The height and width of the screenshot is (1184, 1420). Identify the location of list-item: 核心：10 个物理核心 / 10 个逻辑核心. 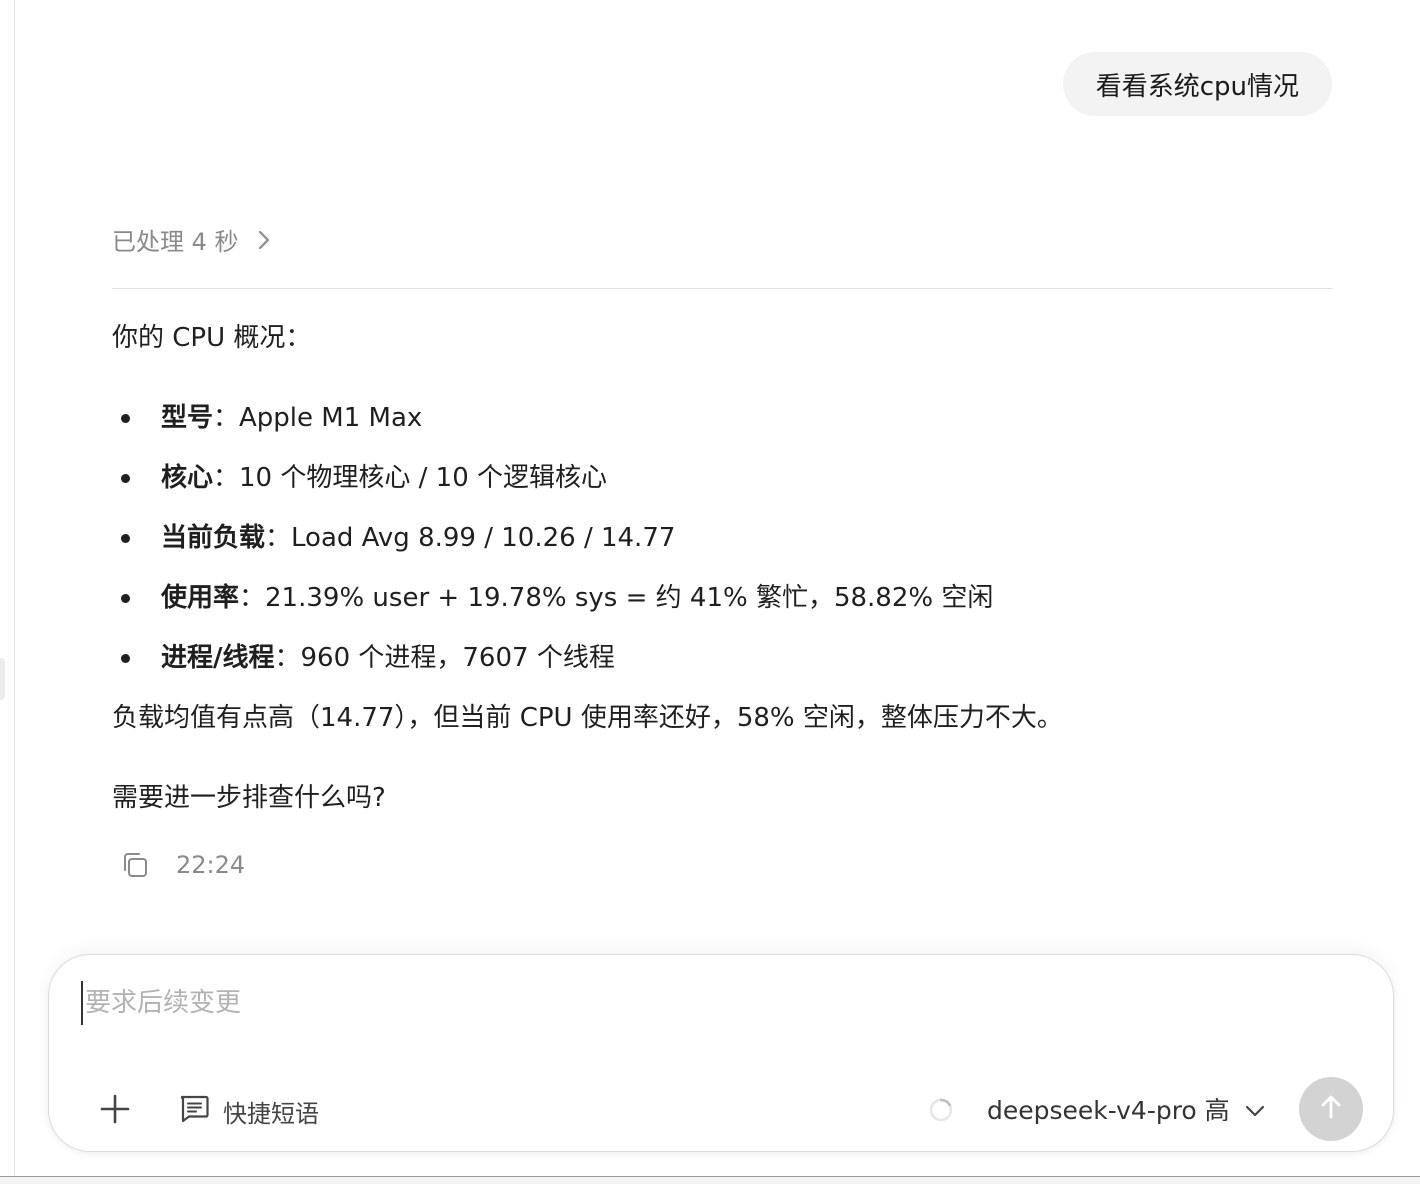
(722, 478).